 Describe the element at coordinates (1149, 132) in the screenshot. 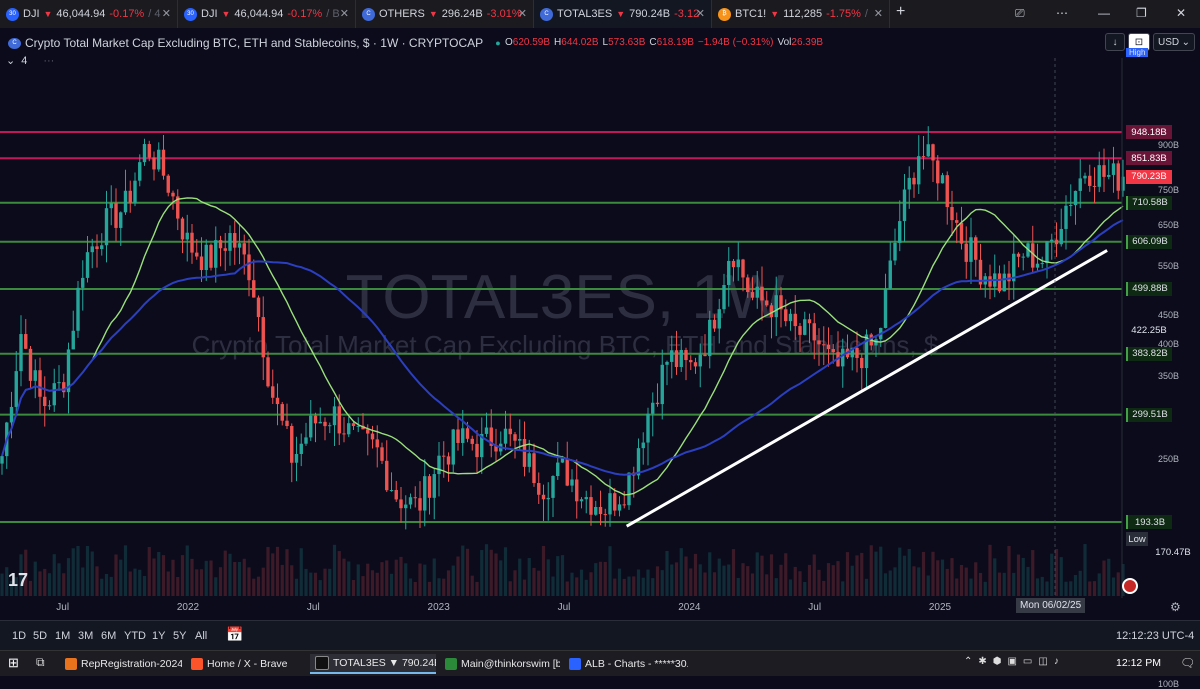

I see `price-level-tag: 948.18B` at that location.